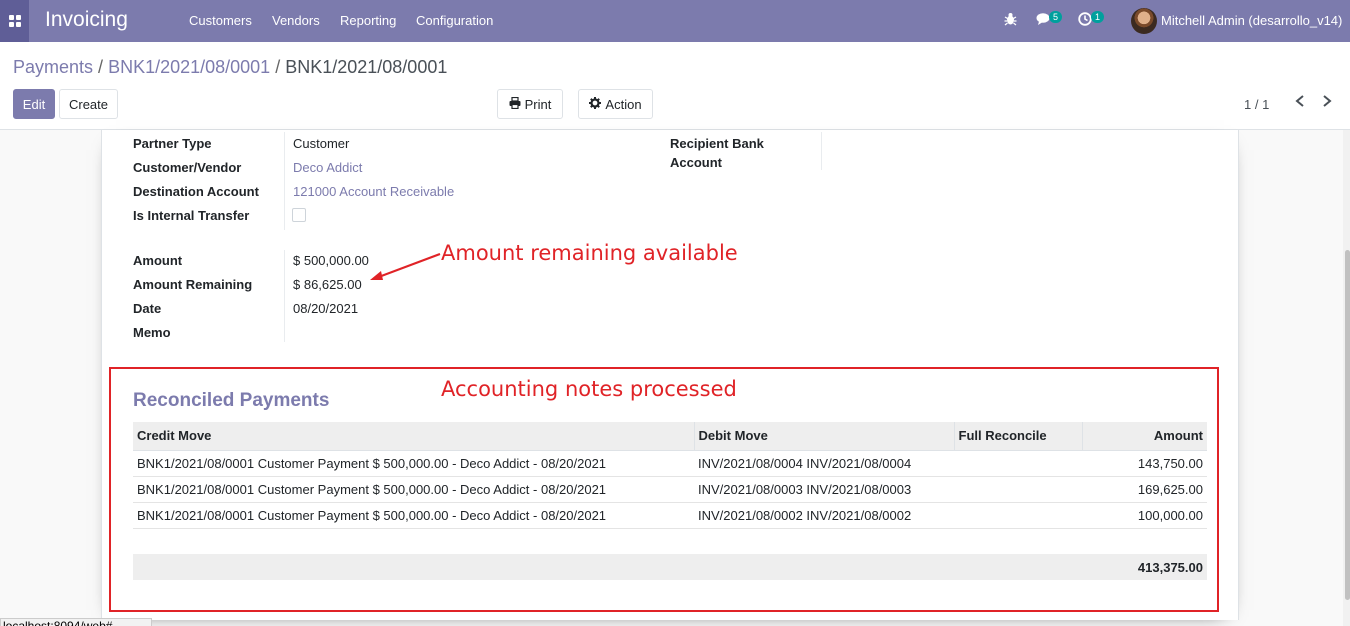 Image resolution: width=1350 pixels, height=626 pixels. What do you see at coordinates (231, 400) in the screenshot?
I see `reconciled-payments-title: Reconciled Payments` at bounding box center [231, 400].